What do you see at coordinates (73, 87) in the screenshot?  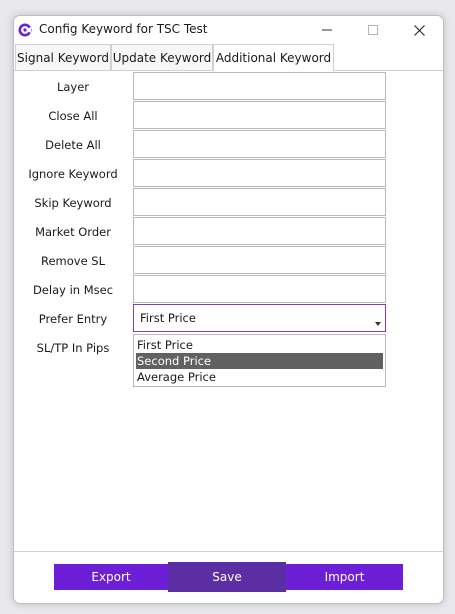 I see `layer-label: Layer` at bounding box center [73, 87].